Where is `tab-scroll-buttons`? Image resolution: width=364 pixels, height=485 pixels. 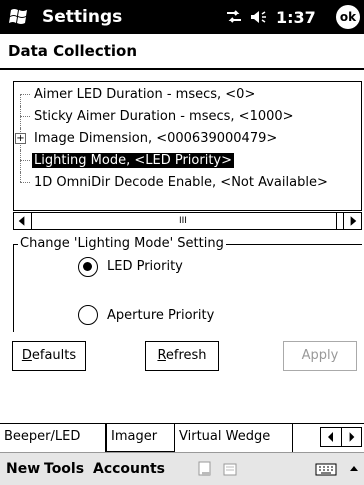 tab-scroll-buttons is located at coordinates (341, 437).